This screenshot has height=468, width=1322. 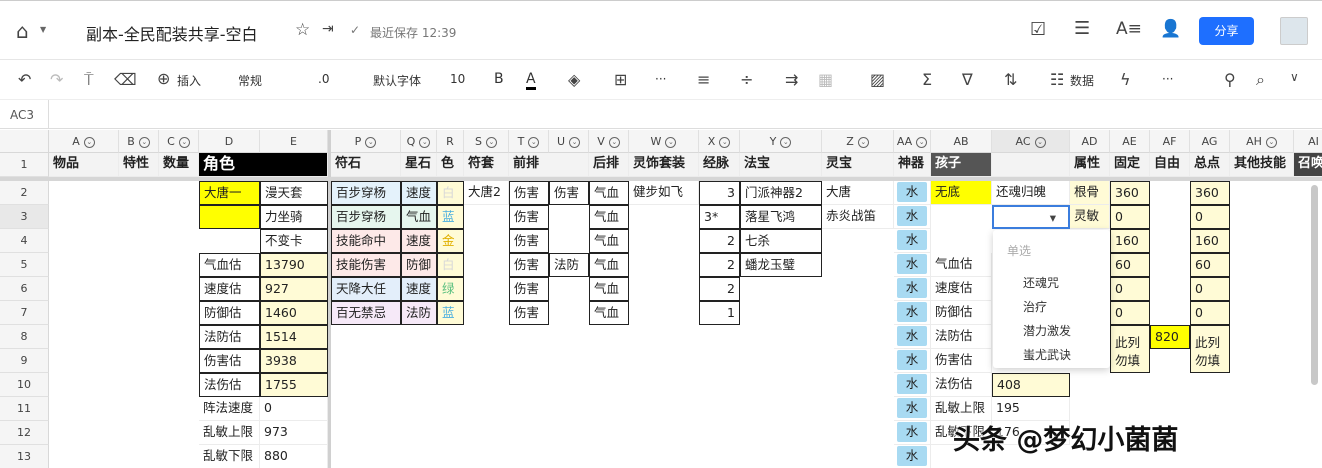 I want to click on cell-ad1: 属性, so click(x=1090, y=165).